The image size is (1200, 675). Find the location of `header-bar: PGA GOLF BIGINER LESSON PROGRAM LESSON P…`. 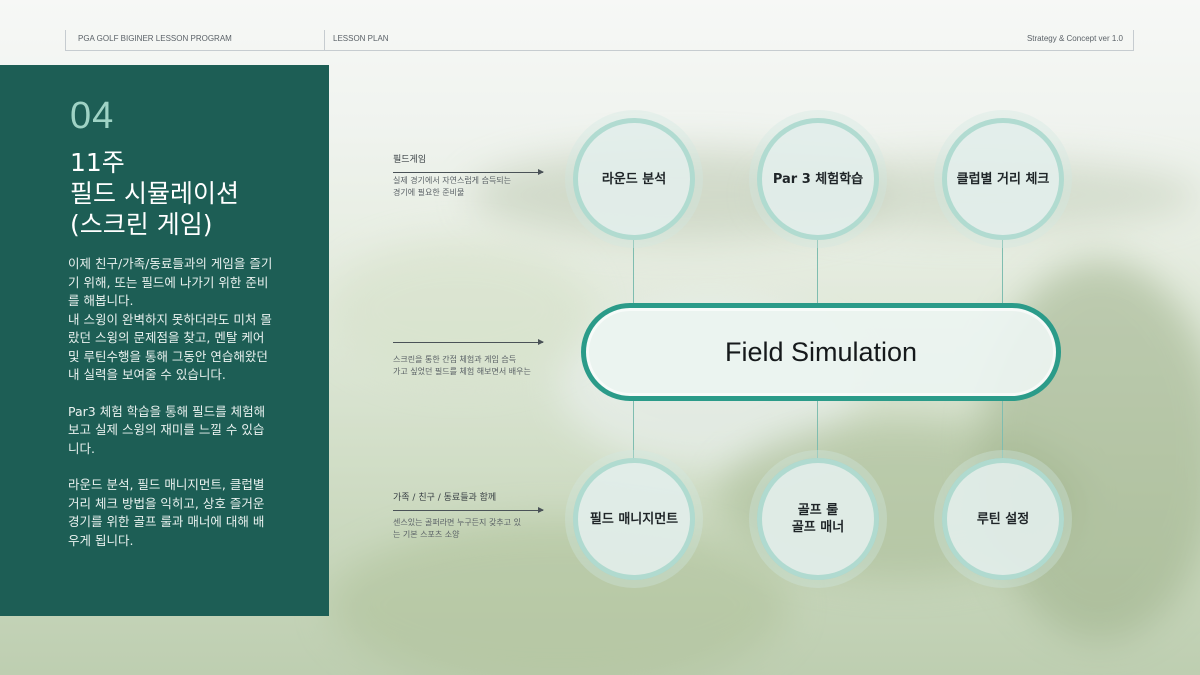

header-bar: PGA GOLF BIGINER LESSON PROGRAM LESSON P… is located at coordinates (599, 40).